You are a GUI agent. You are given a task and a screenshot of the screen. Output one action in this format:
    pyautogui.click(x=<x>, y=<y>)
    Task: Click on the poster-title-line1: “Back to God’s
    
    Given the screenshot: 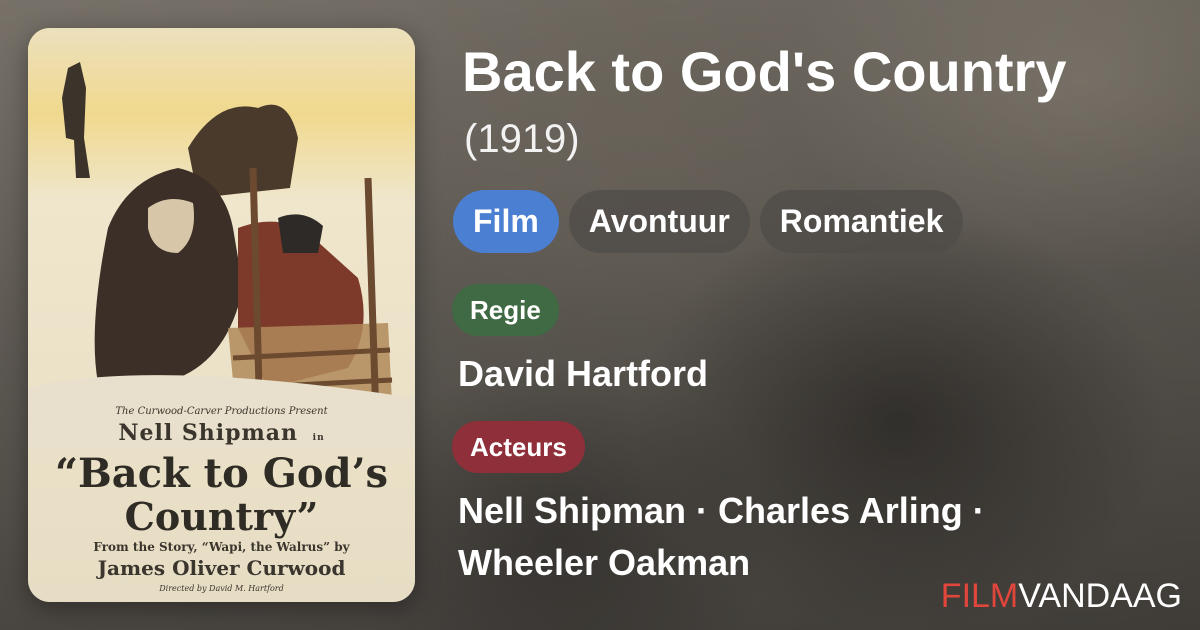 What is the action you would take?
    pyautogui.click(x=221, y=473)
    